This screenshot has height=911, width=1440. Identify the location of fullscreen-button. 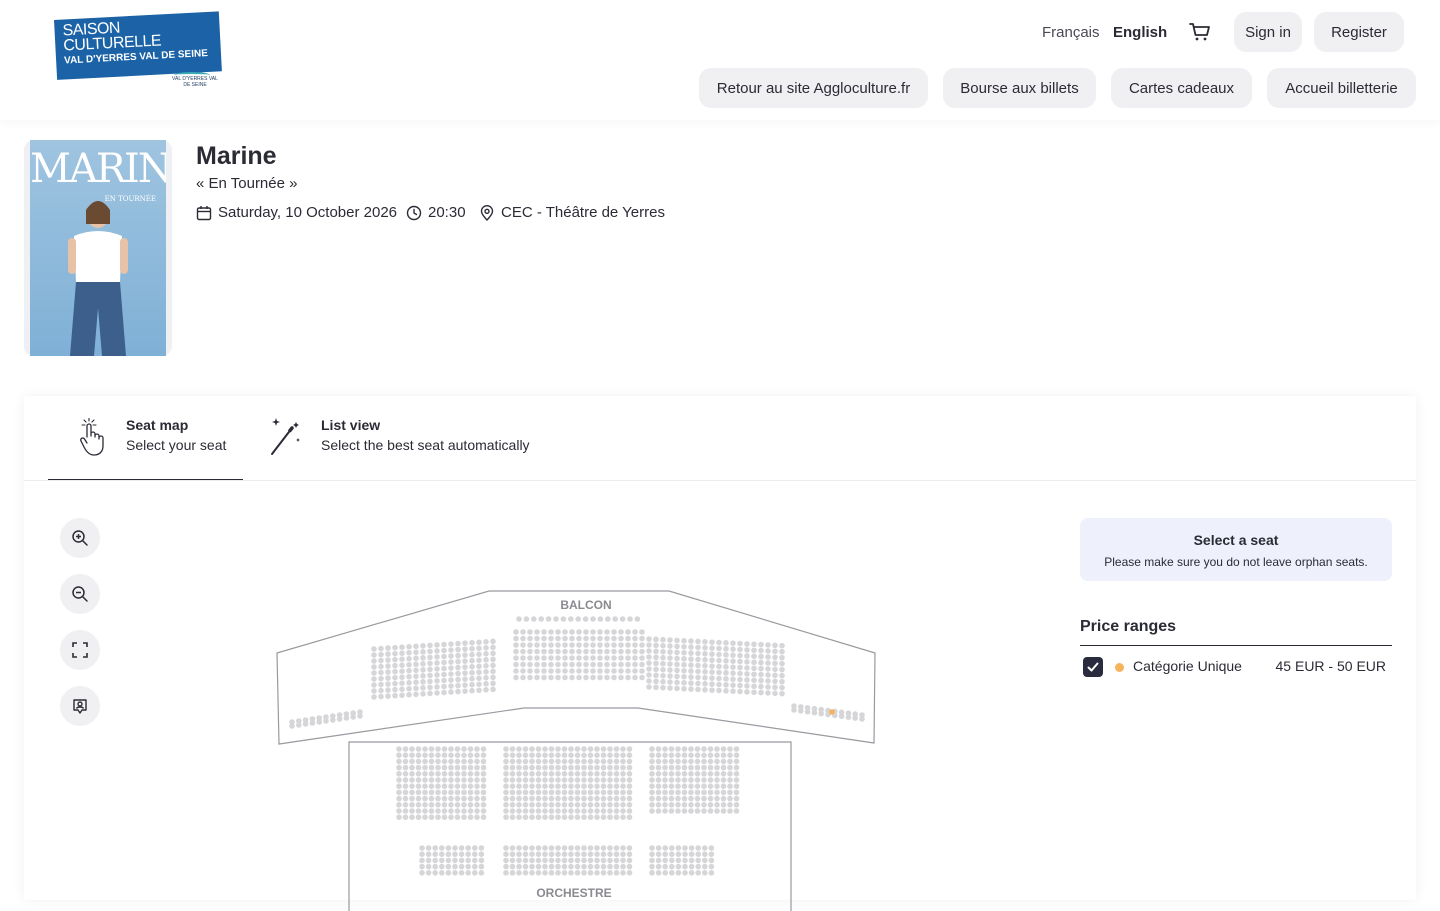
(80, 650).